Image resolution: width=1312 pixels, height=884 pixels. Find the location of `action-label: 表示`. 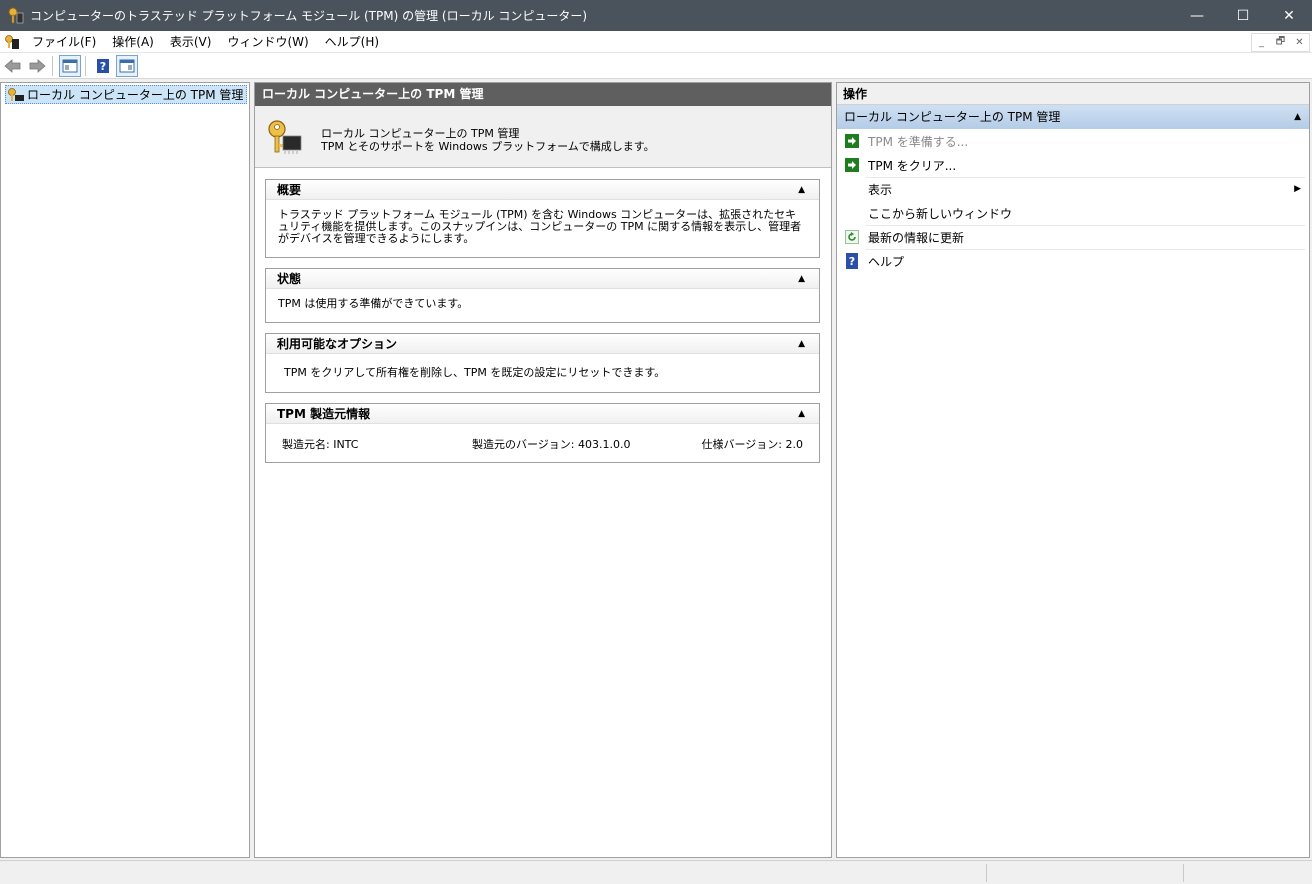

action-label: 表示 is located at coordinates (880, 189).